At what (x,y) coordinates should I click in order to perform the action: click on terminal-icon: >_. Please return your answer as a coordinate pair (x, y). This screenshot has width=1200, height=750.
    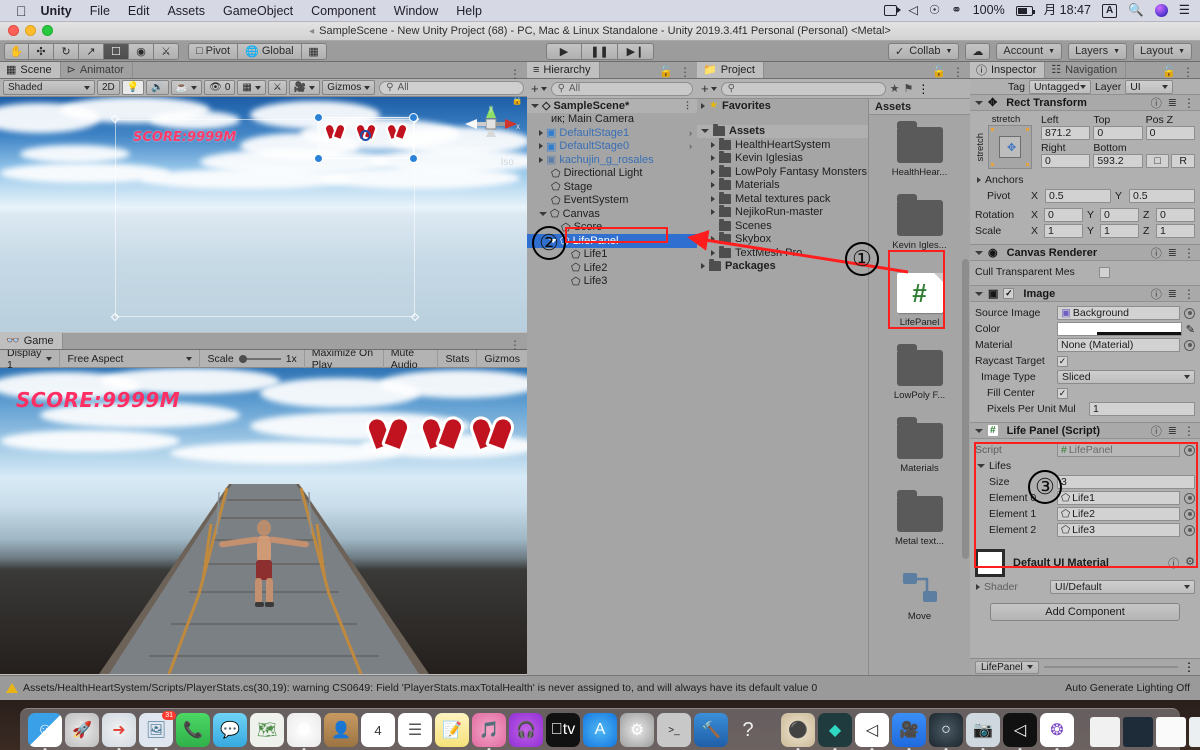
    Looking at the image, I should click on (674, 730).